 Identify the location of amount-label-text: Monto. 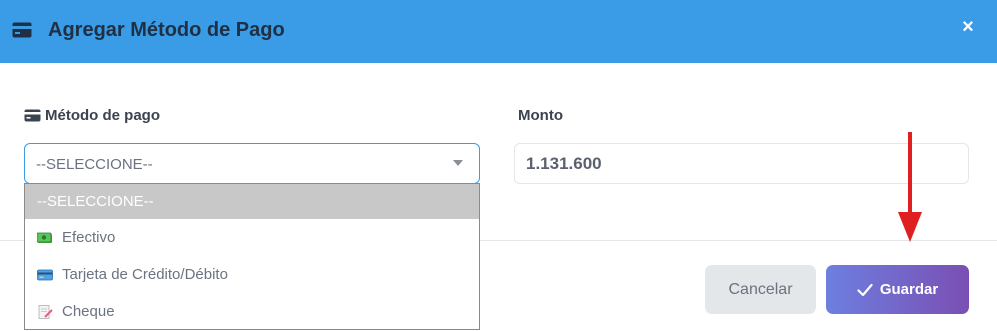
(540, 115).